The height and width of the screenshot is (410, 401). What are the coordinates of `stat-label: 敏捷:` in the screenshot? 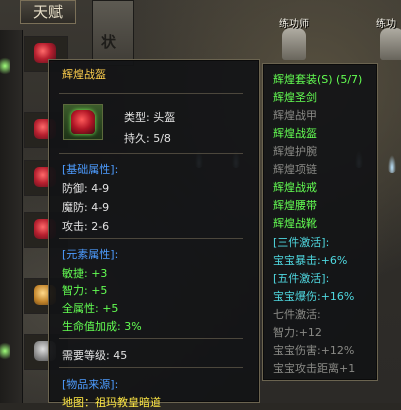 It's located at (75, 273).